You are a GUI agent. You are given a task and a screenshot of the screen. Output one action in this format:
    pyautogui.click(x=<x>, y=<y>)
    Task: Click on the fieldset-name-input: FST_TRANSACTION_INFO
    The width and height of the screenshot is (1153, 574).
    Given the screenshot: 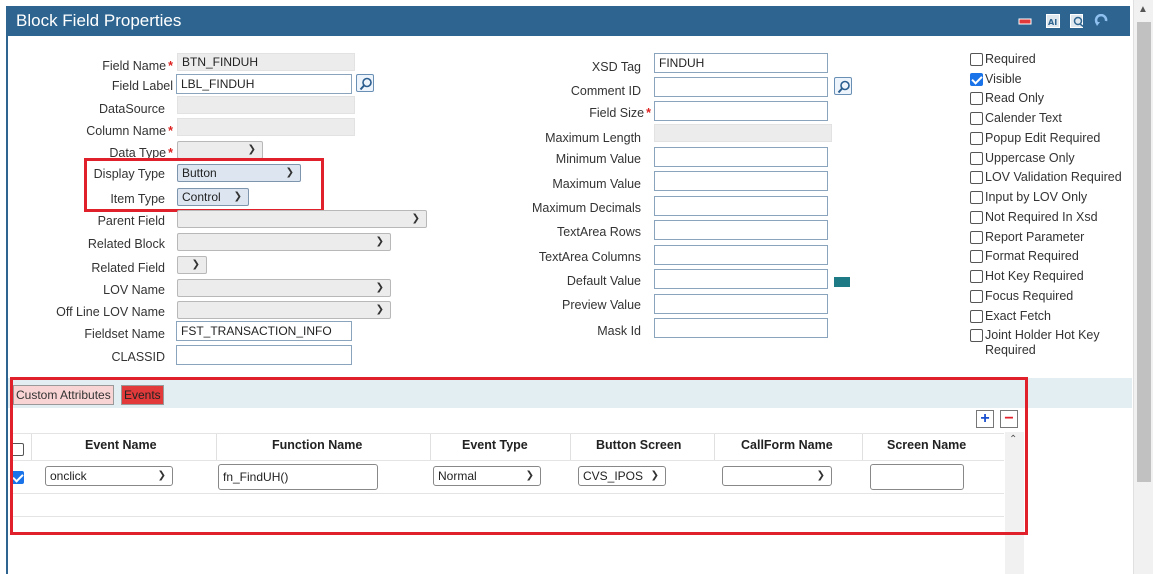 What is the action you would take?
    pyautogui.click(x=264, y=331)
    